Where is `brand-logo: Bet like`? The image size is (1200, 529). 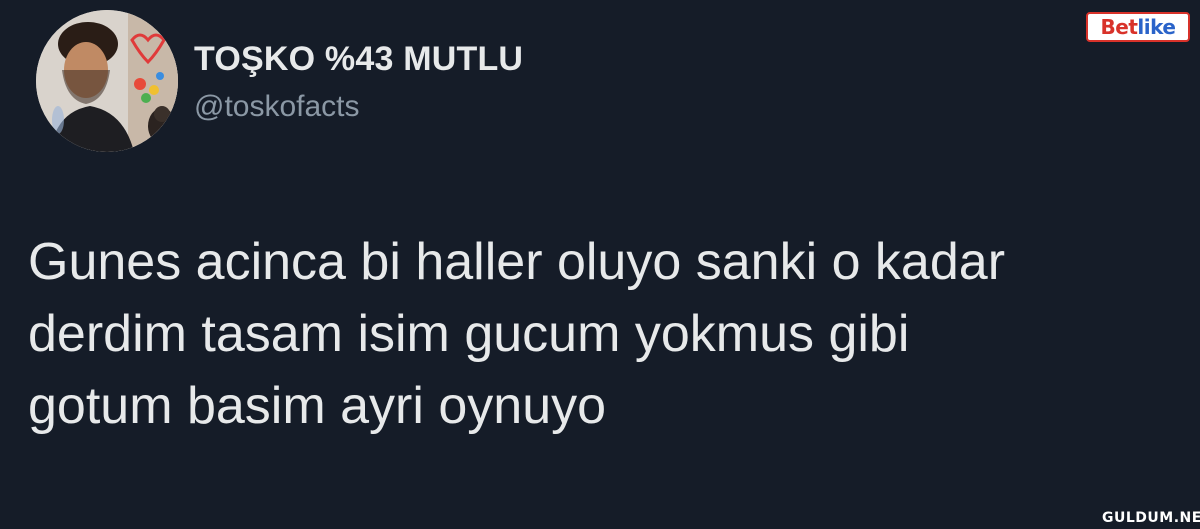
brand-logo: Bet like is located at coordinates (1138, 27).